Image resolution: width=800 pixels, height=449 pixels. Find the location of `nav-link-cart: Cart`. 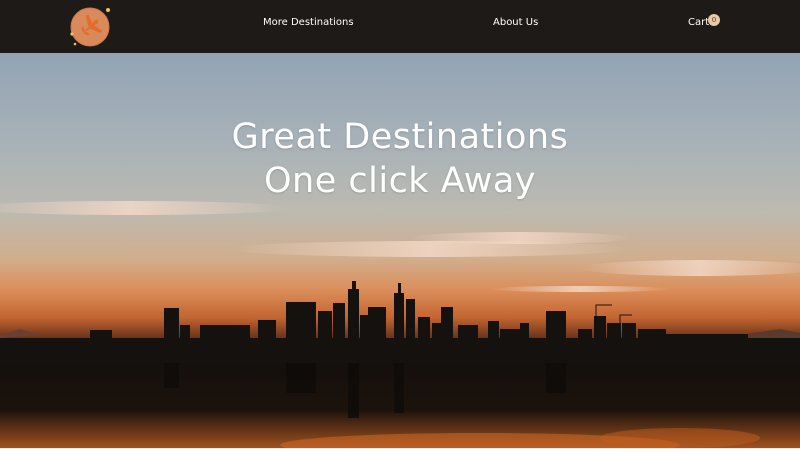

nav-link-cart: Cart is located at coordinates (698, 22).